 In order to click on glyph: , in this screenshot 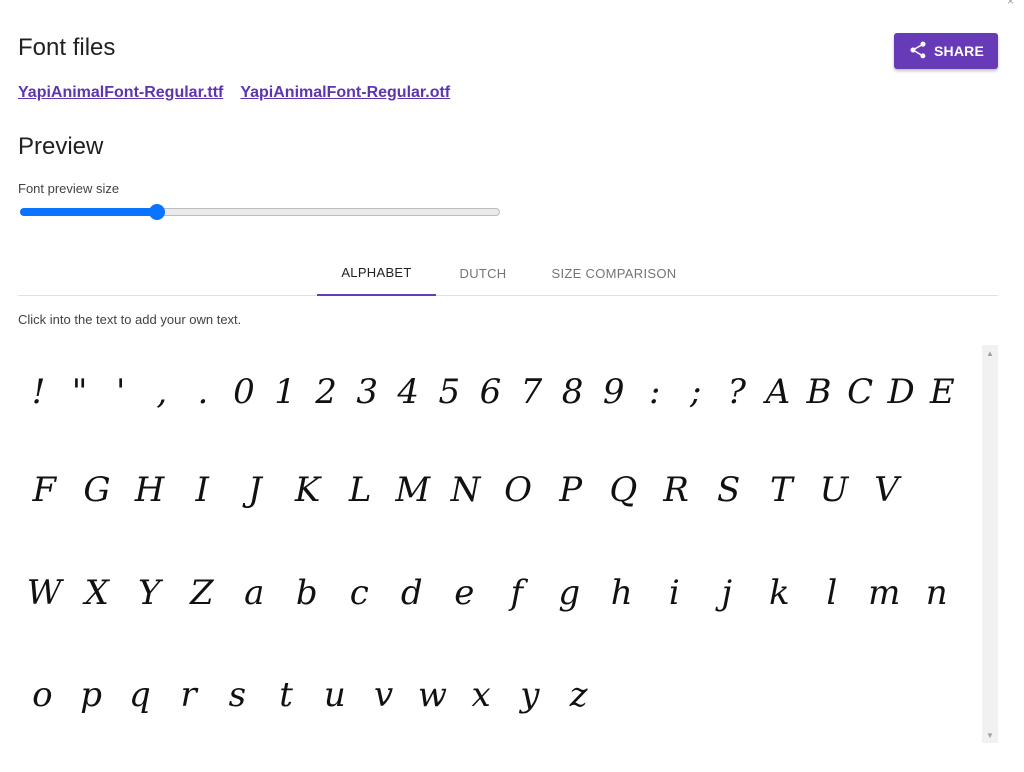, I will do `click(162, 392)`.